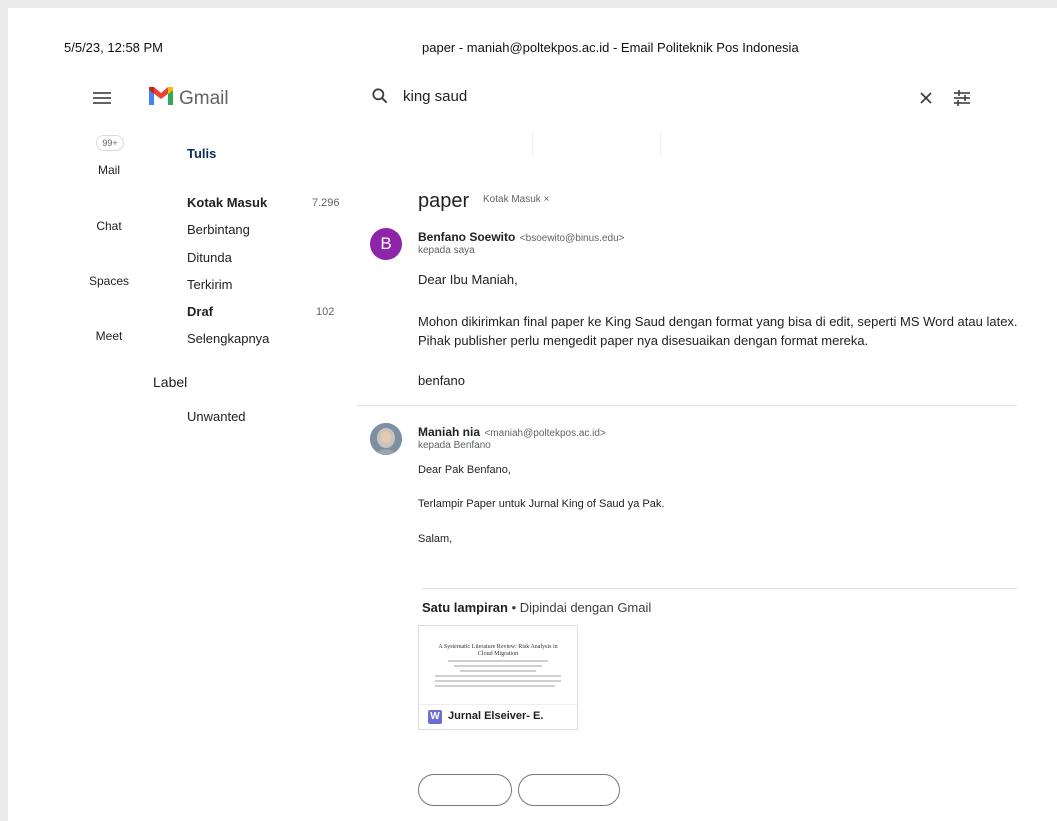  I want to click on labels-heading: Label, so click(170, 382).